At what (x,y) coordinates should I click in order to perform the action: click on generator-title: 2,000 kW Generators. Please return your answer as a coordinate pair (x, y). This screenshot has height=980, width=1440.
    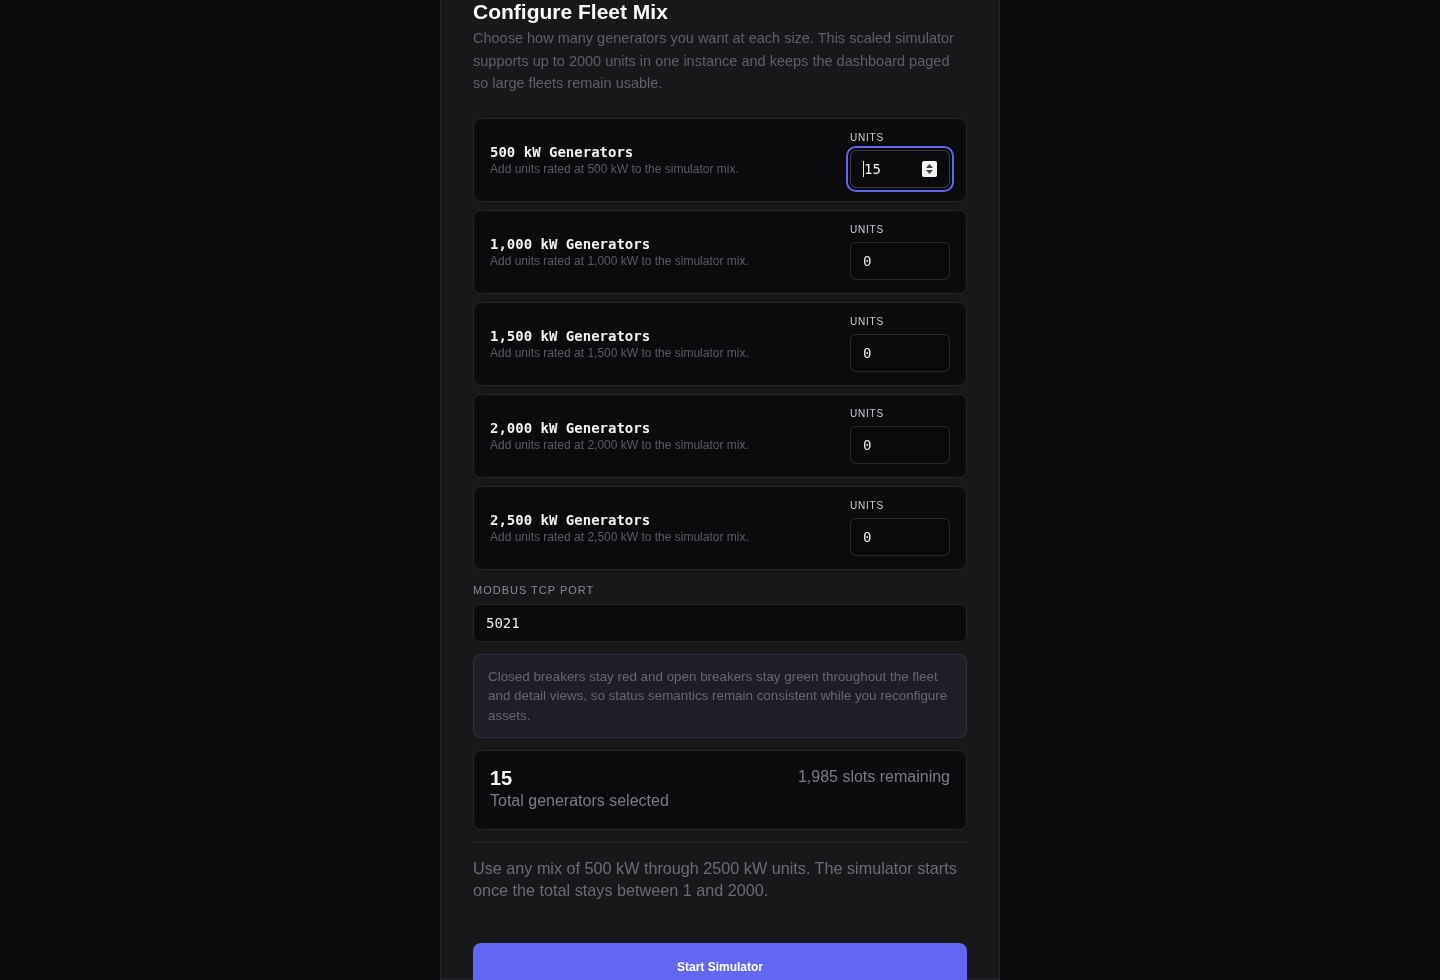
    Looking at the image, I should click on (571, 427).